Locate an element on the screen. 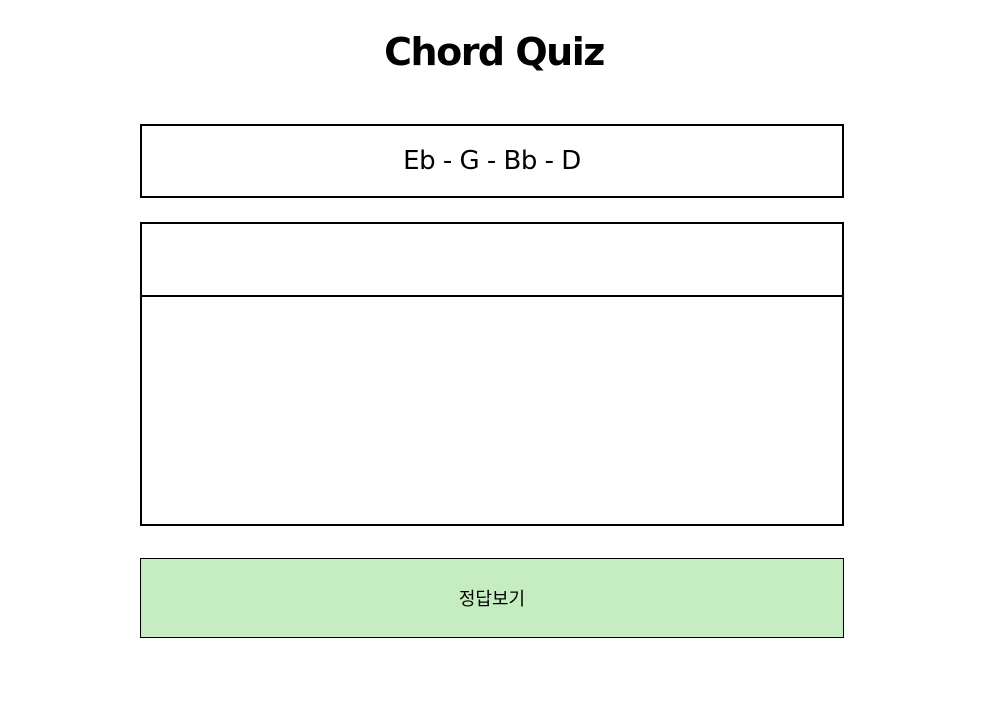 Image resolution: width=988 pixels, height=714 pixels. answer-name-field is located at coordinates (492, 260).